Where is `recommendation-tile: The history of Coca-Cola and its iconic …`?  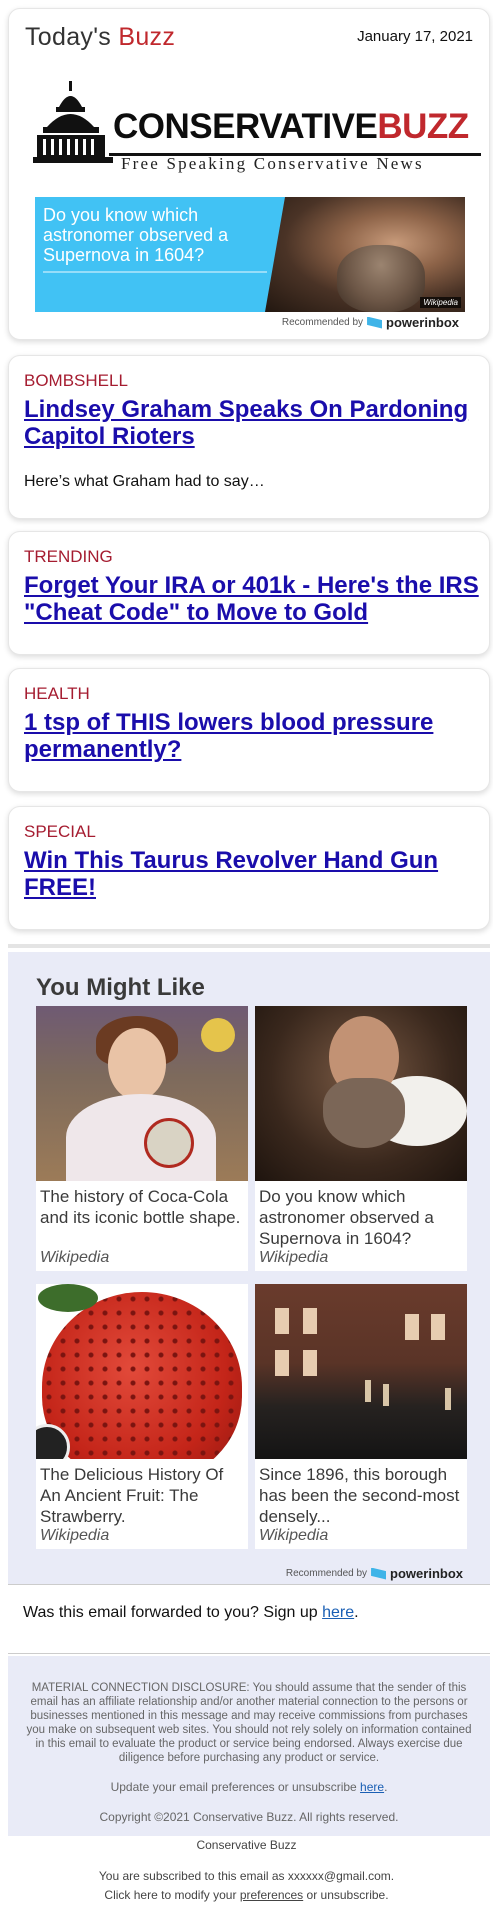
recommendation-tile: The history of Coca-Cola and its iconic … is located at coordinates (142, 1138).